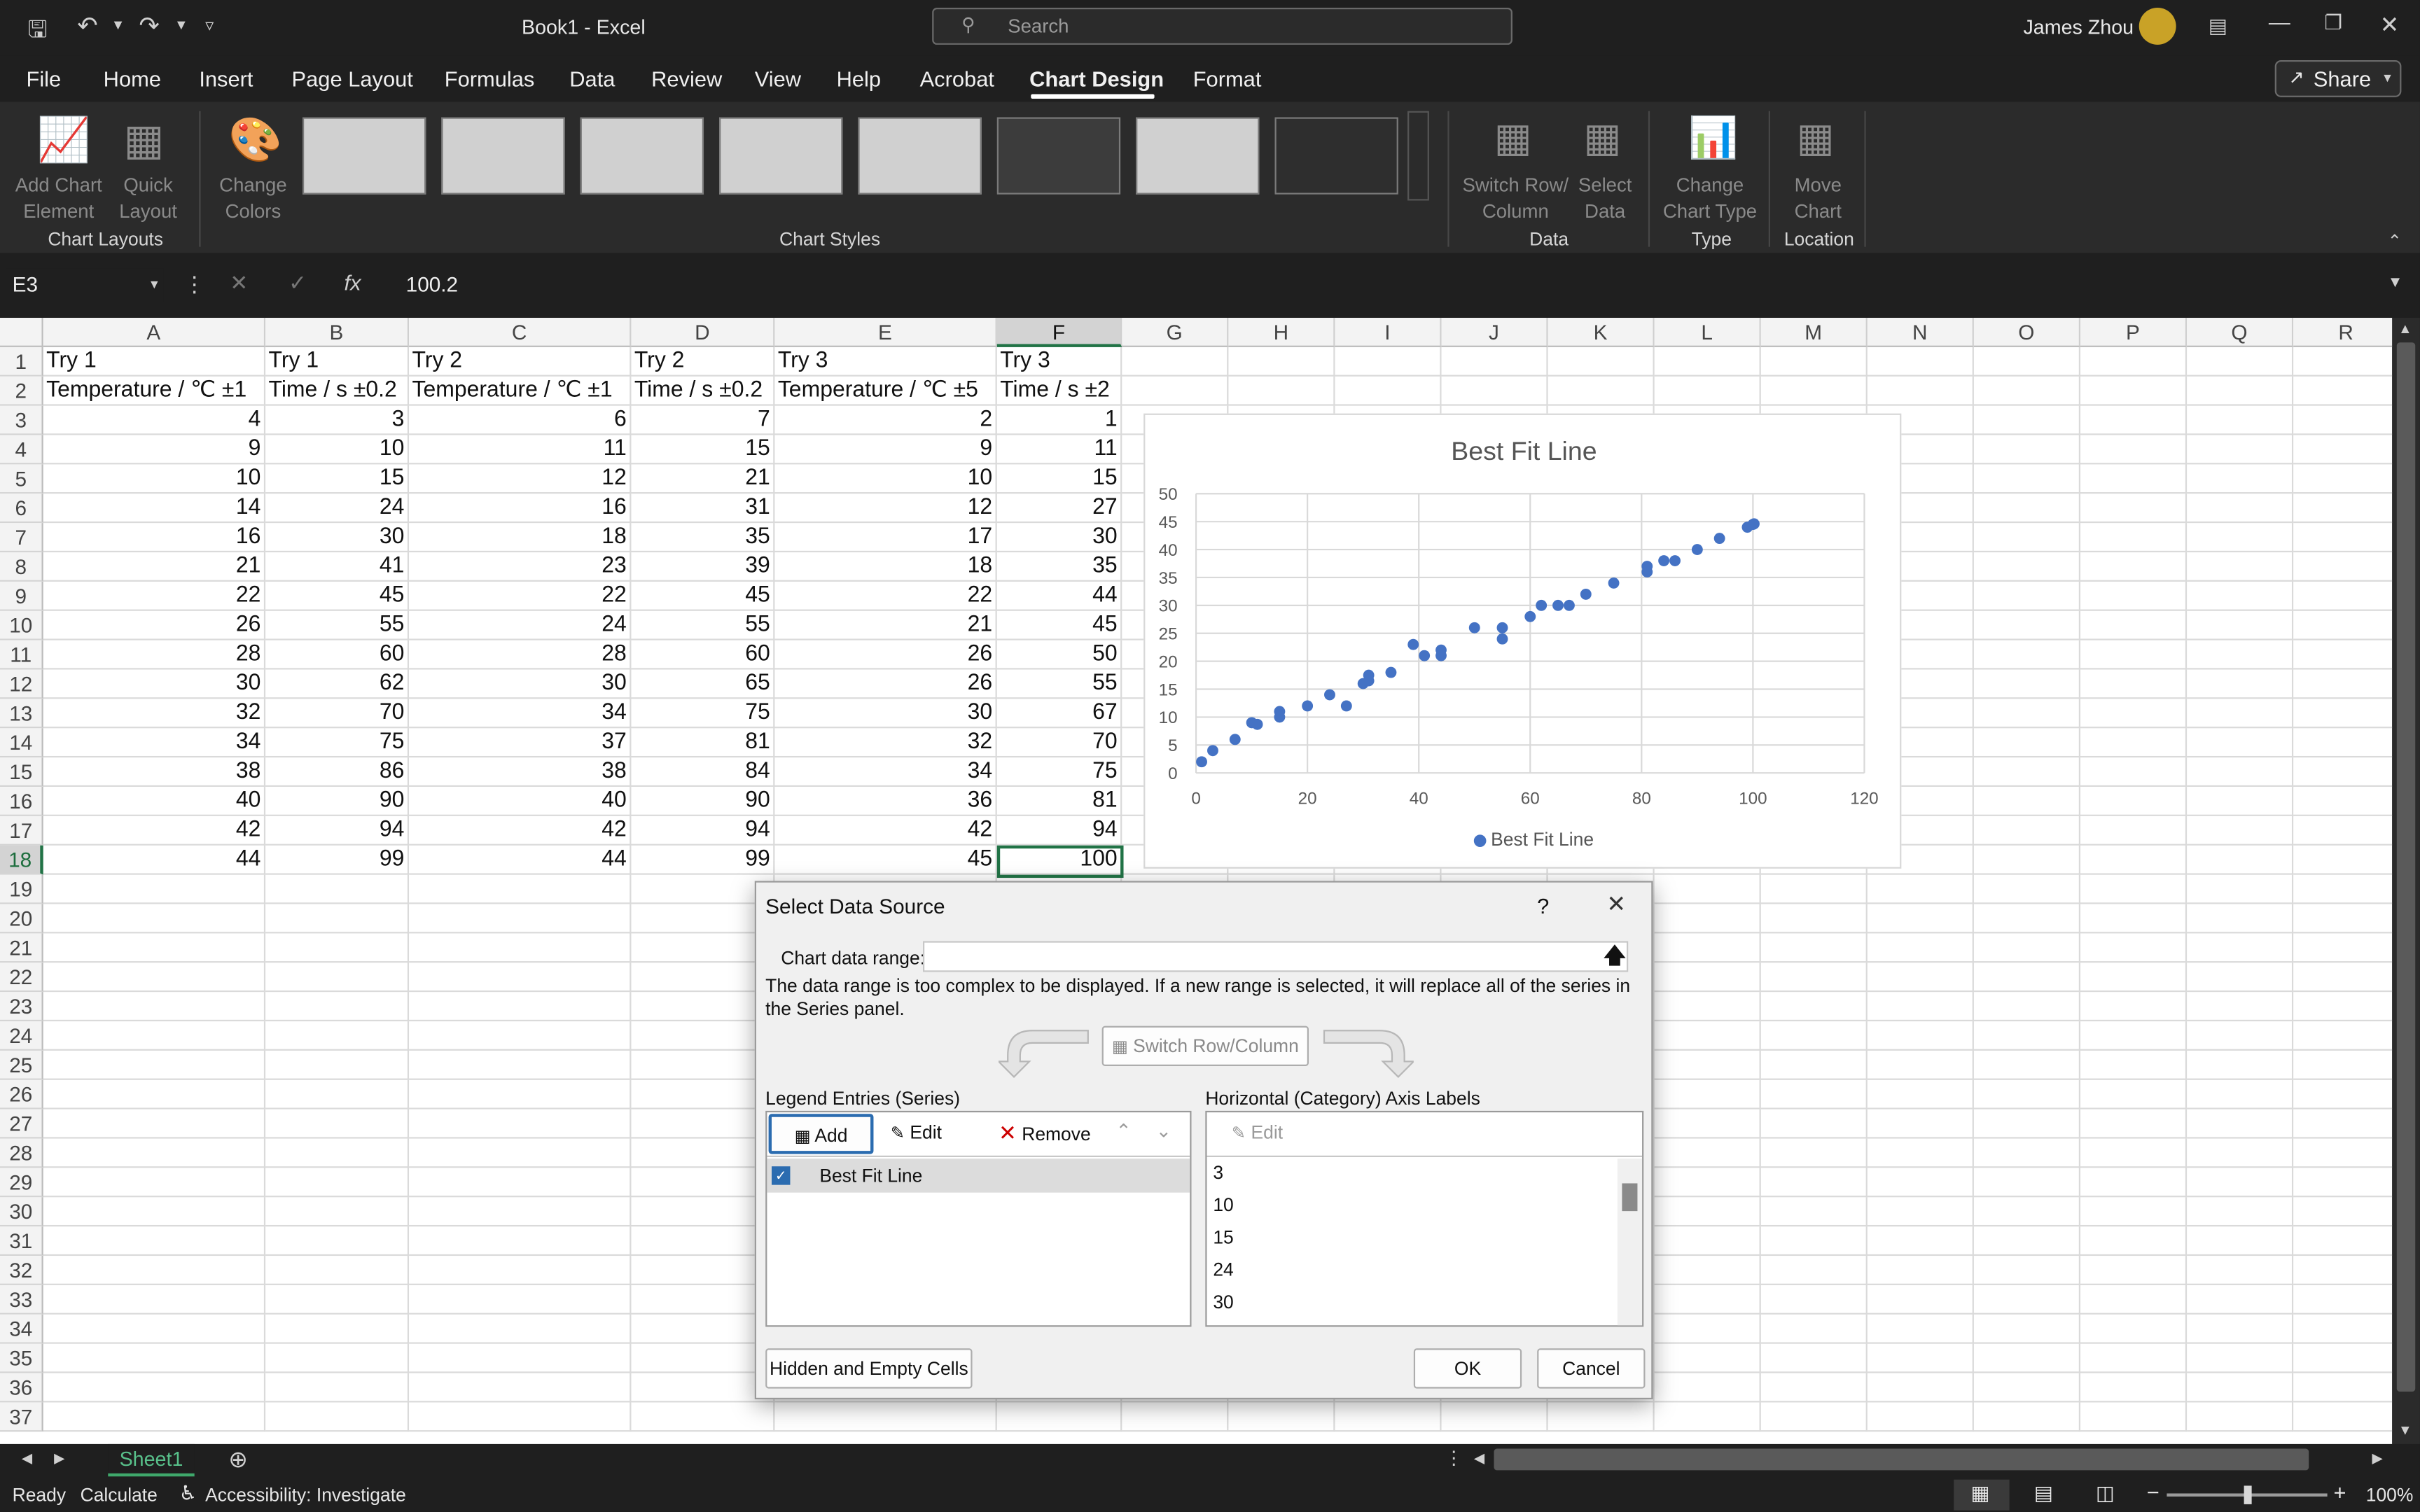 The height and width of the screenshot is (1512, 2420). I want to click on data-cell: 60, so click(337, 655).